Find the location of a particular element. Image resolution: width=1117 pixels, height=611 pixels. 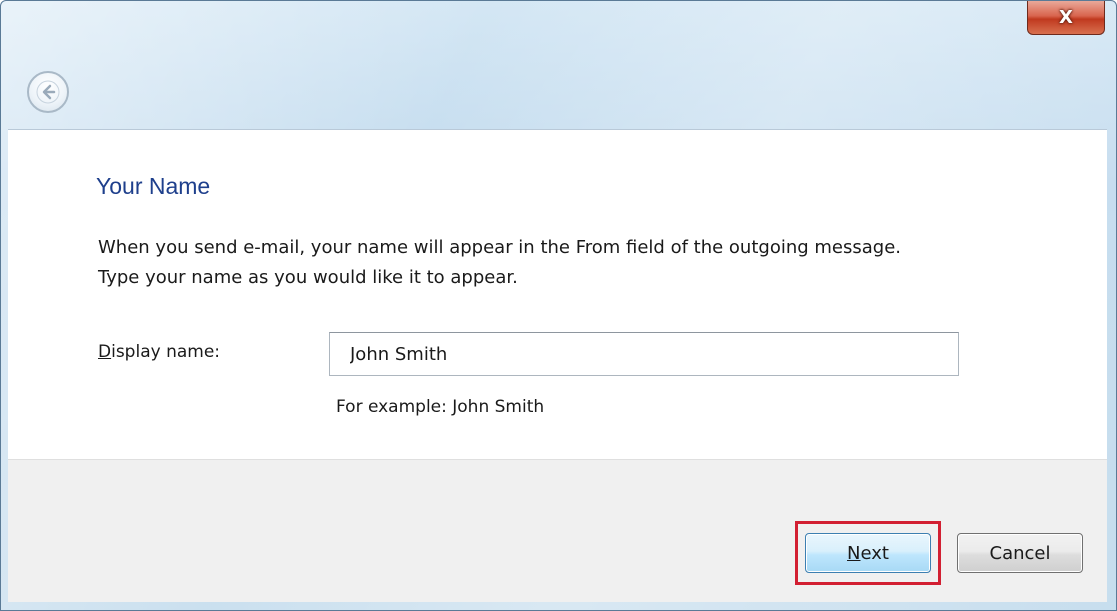

cancel-button-label: Cancel is located at coordinates (1020, 553).